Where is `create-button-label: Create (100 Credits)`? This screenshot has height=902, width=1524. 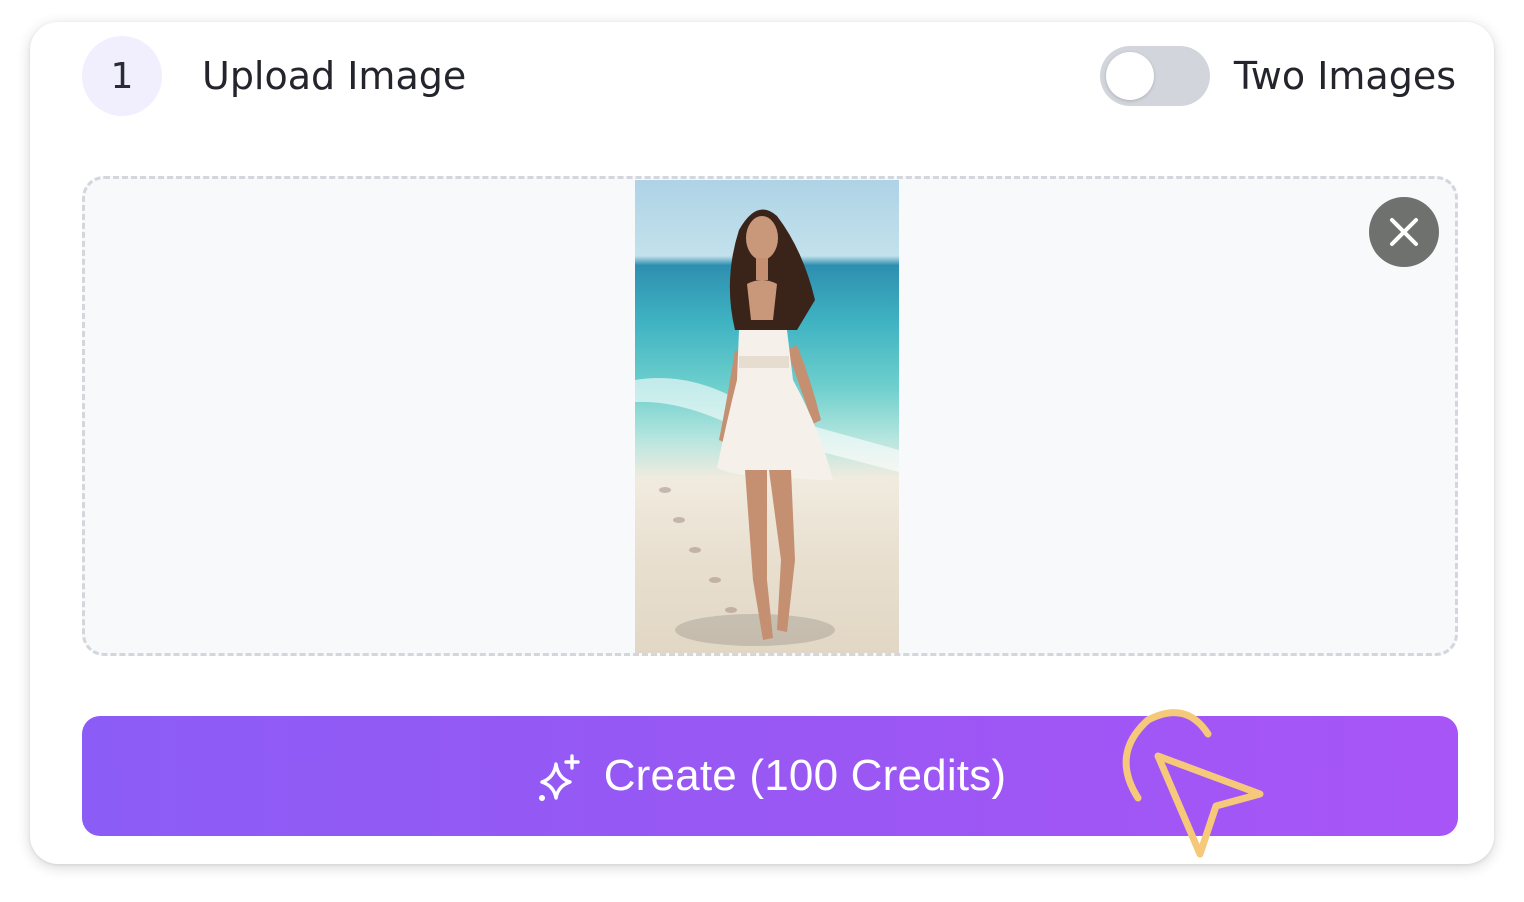
create-button-label: Create (100 Credits) is located at coordinates (805, 775).